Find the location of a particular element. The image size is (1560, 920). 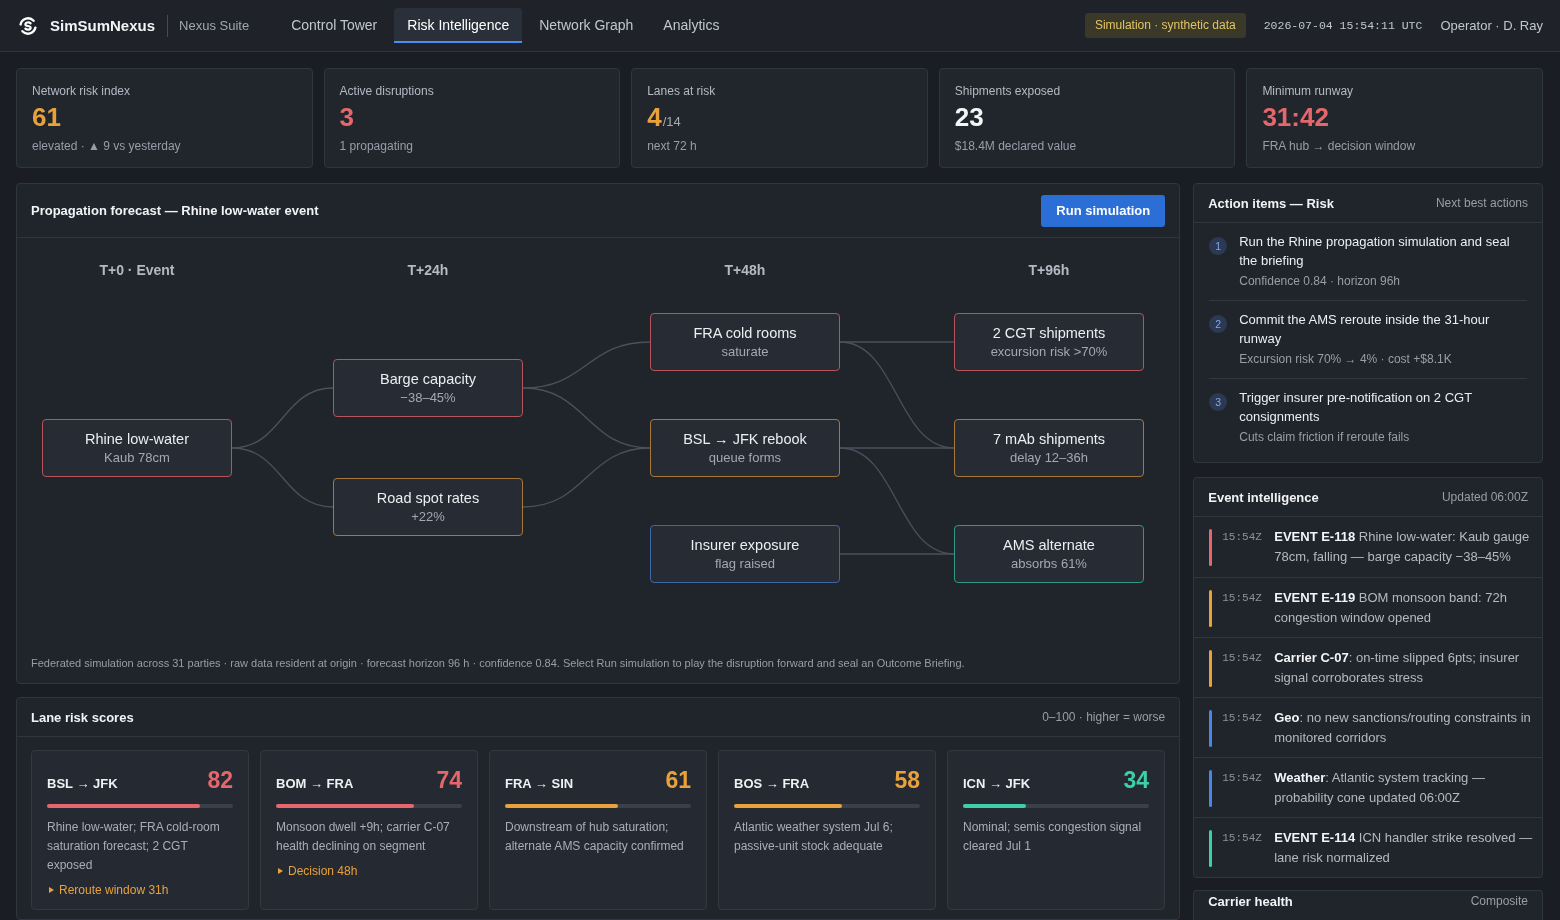

simulation-badge: Simulation · synthetic data is located at coordinates (1165, 25).